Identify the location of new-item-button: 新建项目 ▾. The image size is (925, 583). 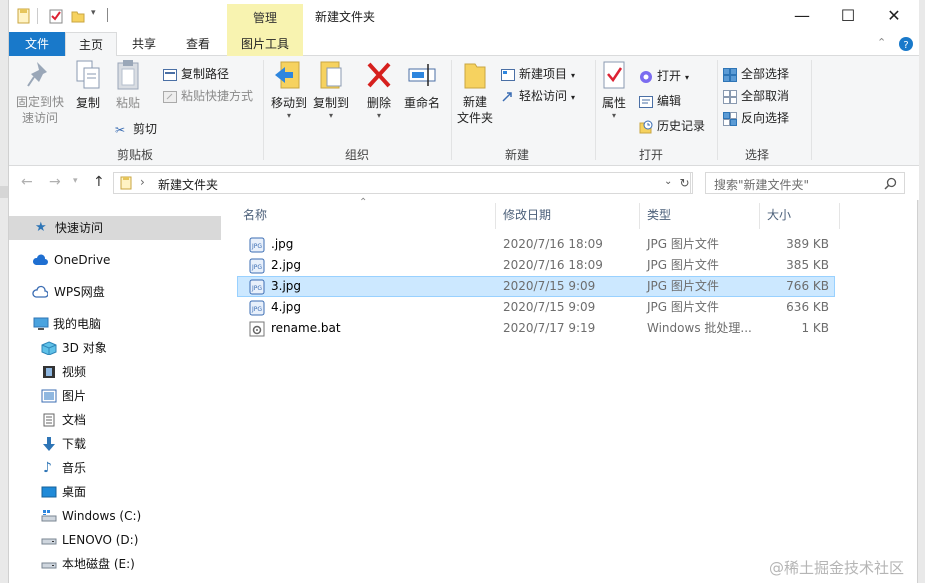
(538, 73).